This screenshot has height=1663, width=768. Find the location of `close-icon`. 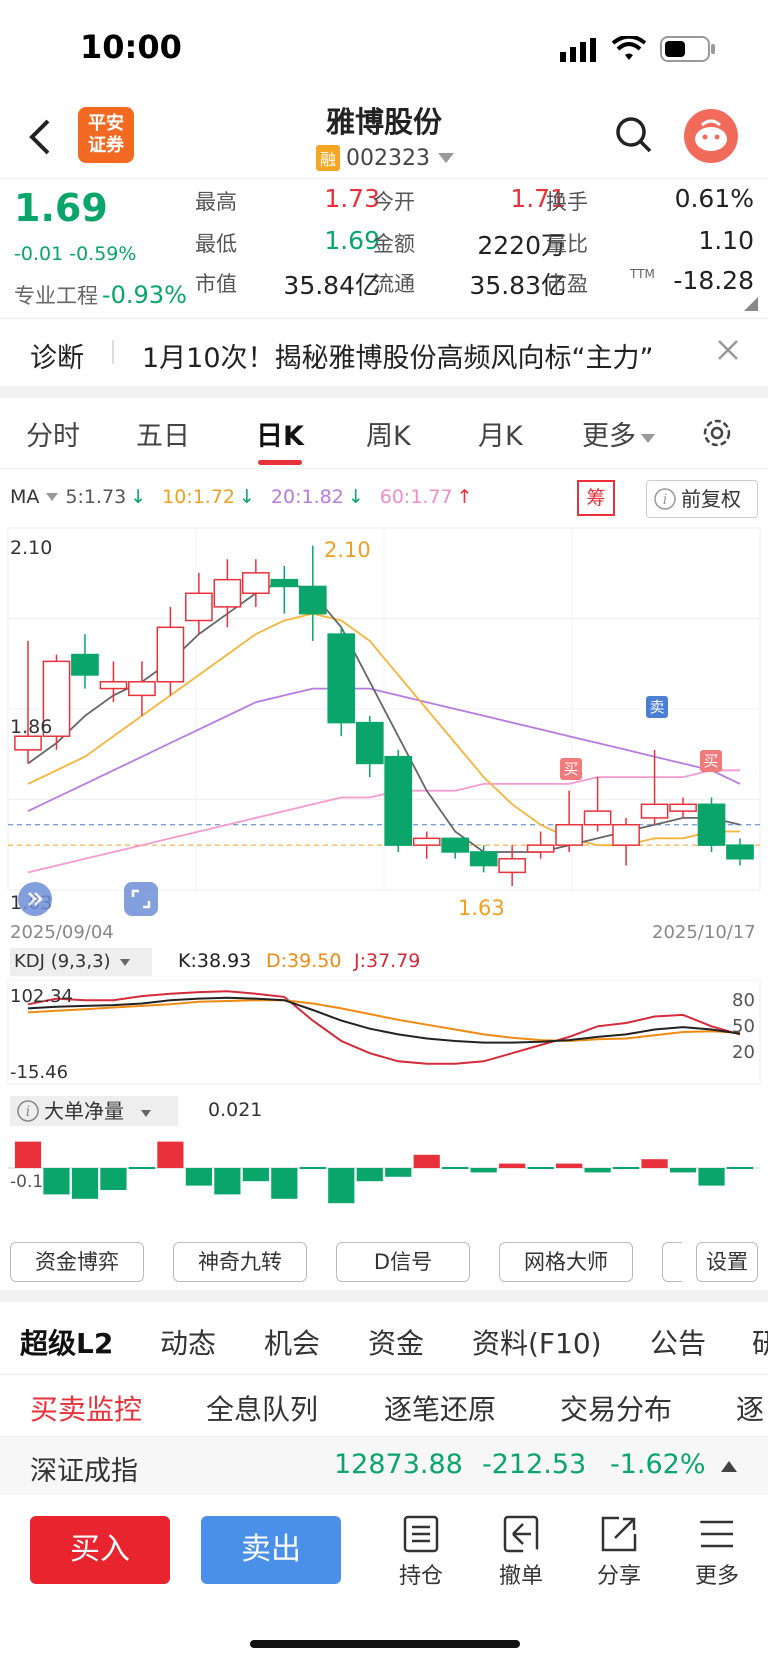

close-icon is located at coordinates (728, 352).